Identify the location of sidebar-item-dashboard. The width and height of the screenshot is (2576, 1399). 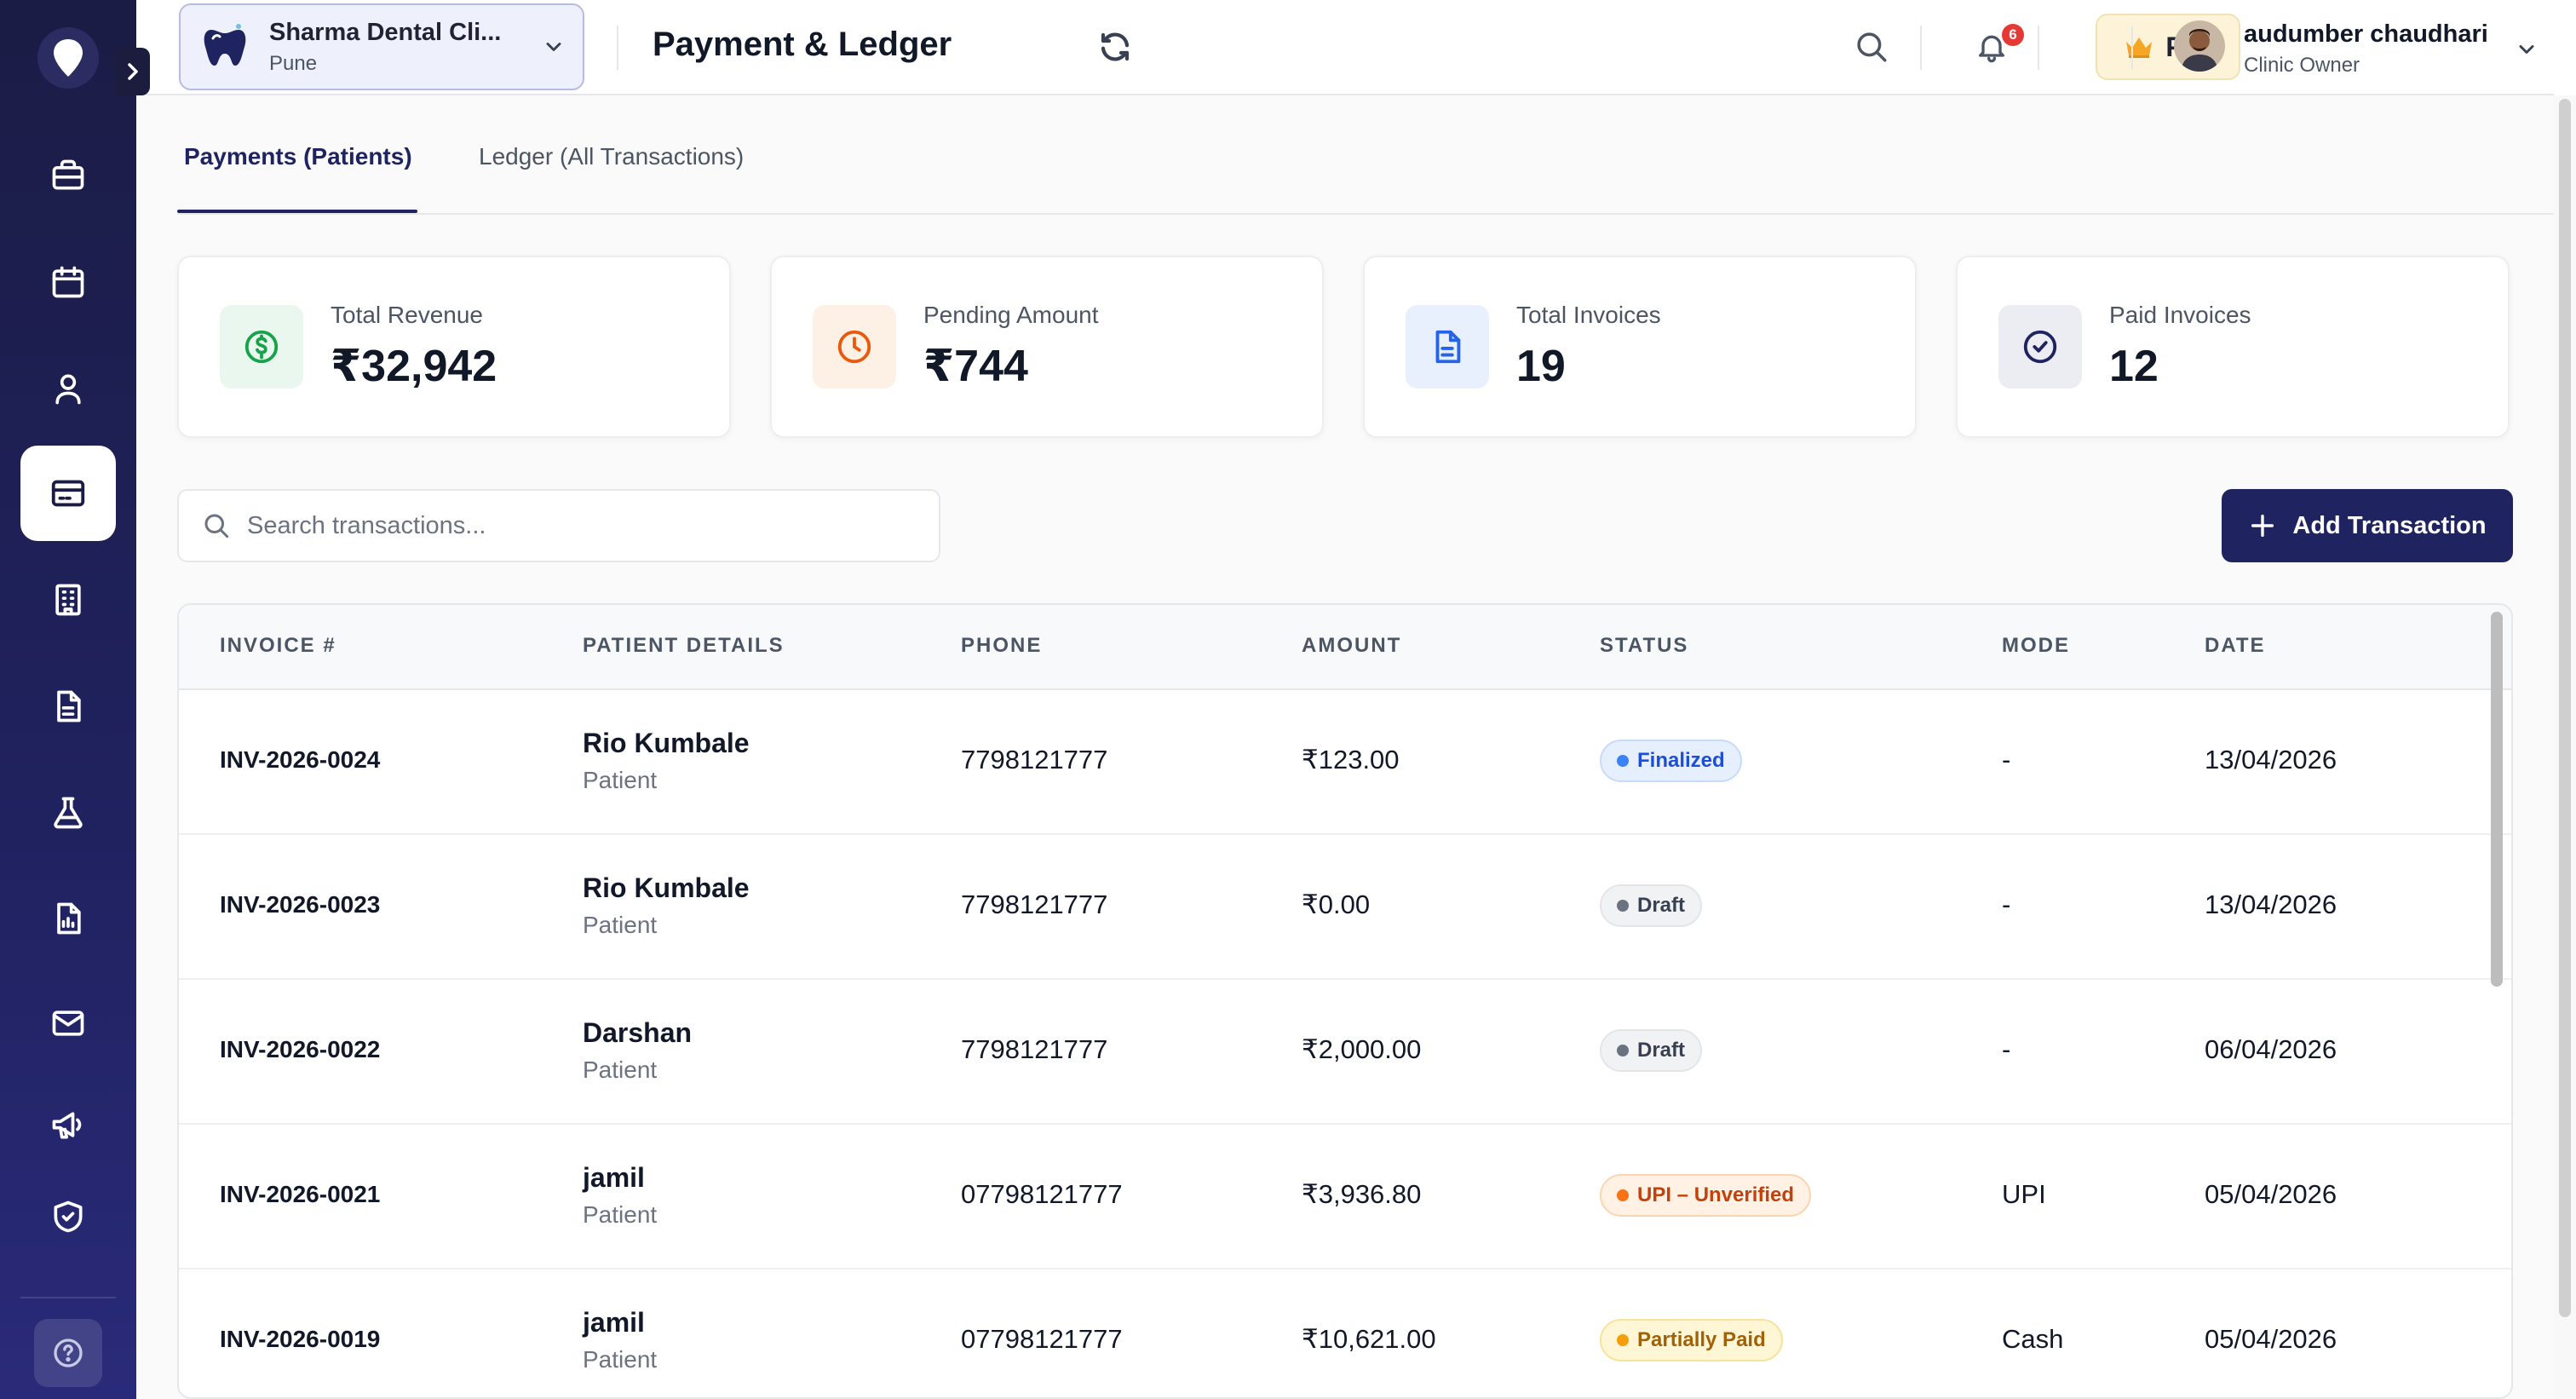
(68, 175).